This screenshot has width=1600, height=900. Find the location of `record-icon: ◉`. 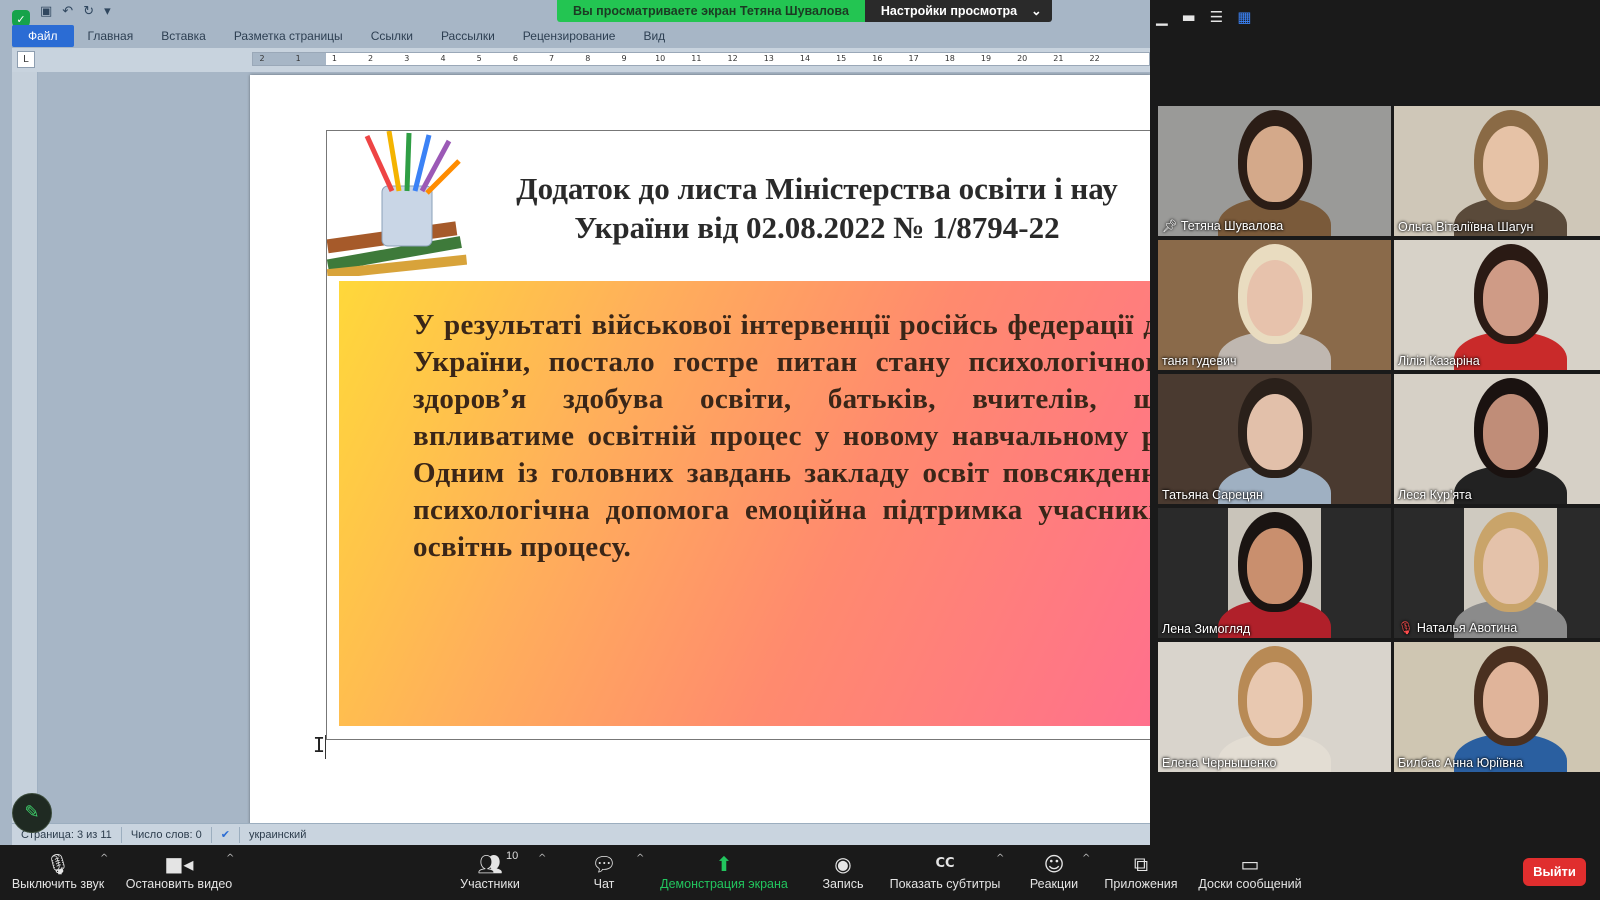

record-icon: ◉ is located at coordinates (843, 864).